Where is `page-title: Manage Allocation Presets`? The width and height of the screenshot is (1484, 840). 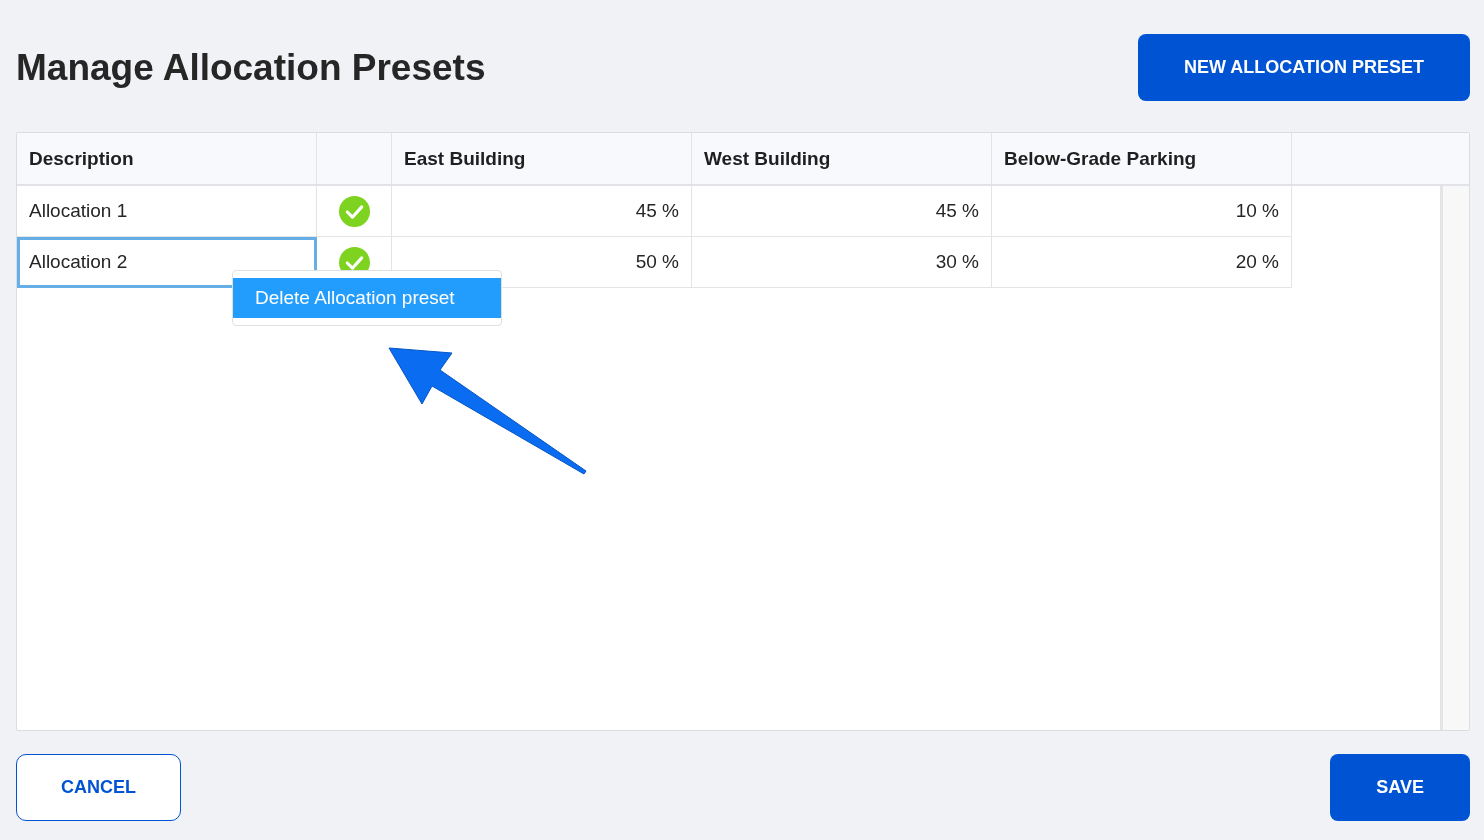 page-title: Manage Allocation Presets is located at coordinates (251, 67).